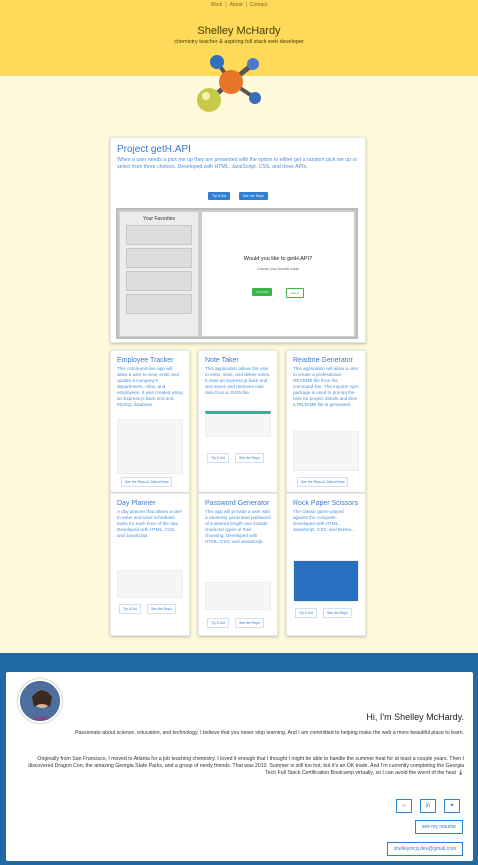 This screenshot has width=478, height=865. Describe the element at coordinates (222, 360) in the screenshot. I see `project-title: Note Taker` at that location.